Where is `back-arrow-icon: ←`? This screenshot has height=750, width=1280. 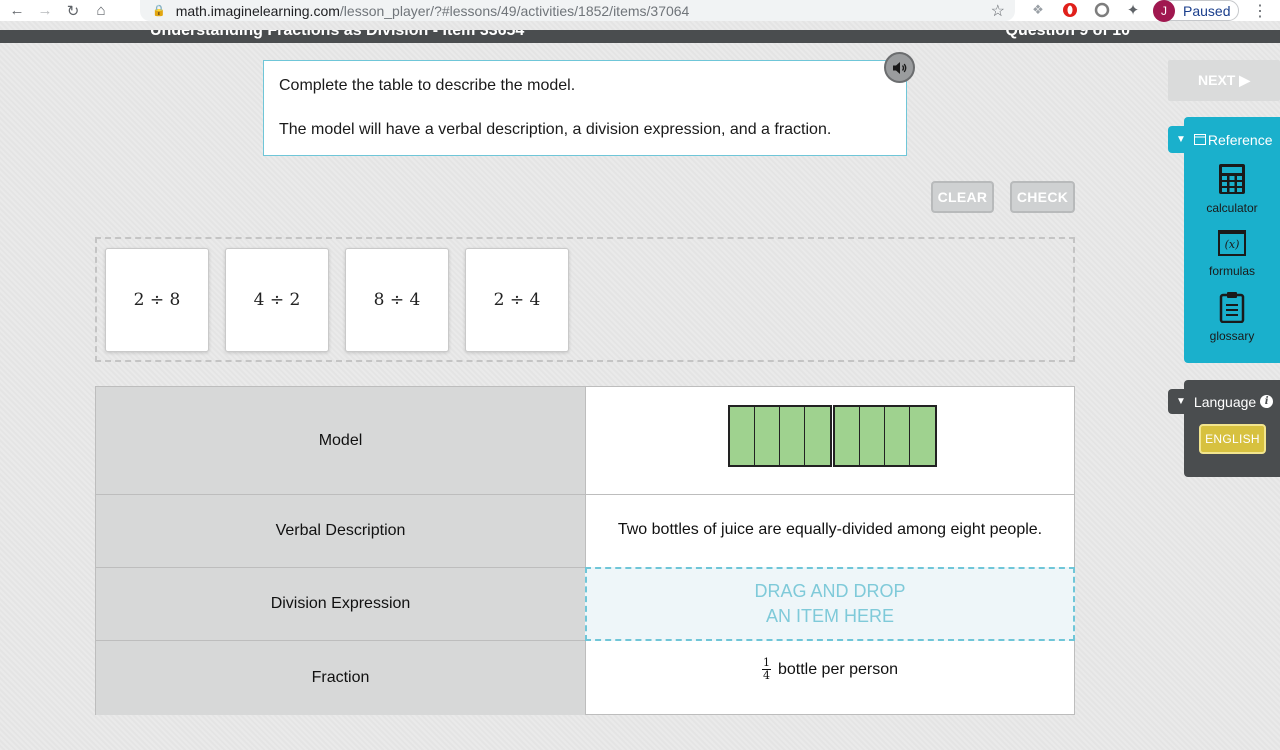 back-arrow-icon: ← is located at coordinates (17, 10).